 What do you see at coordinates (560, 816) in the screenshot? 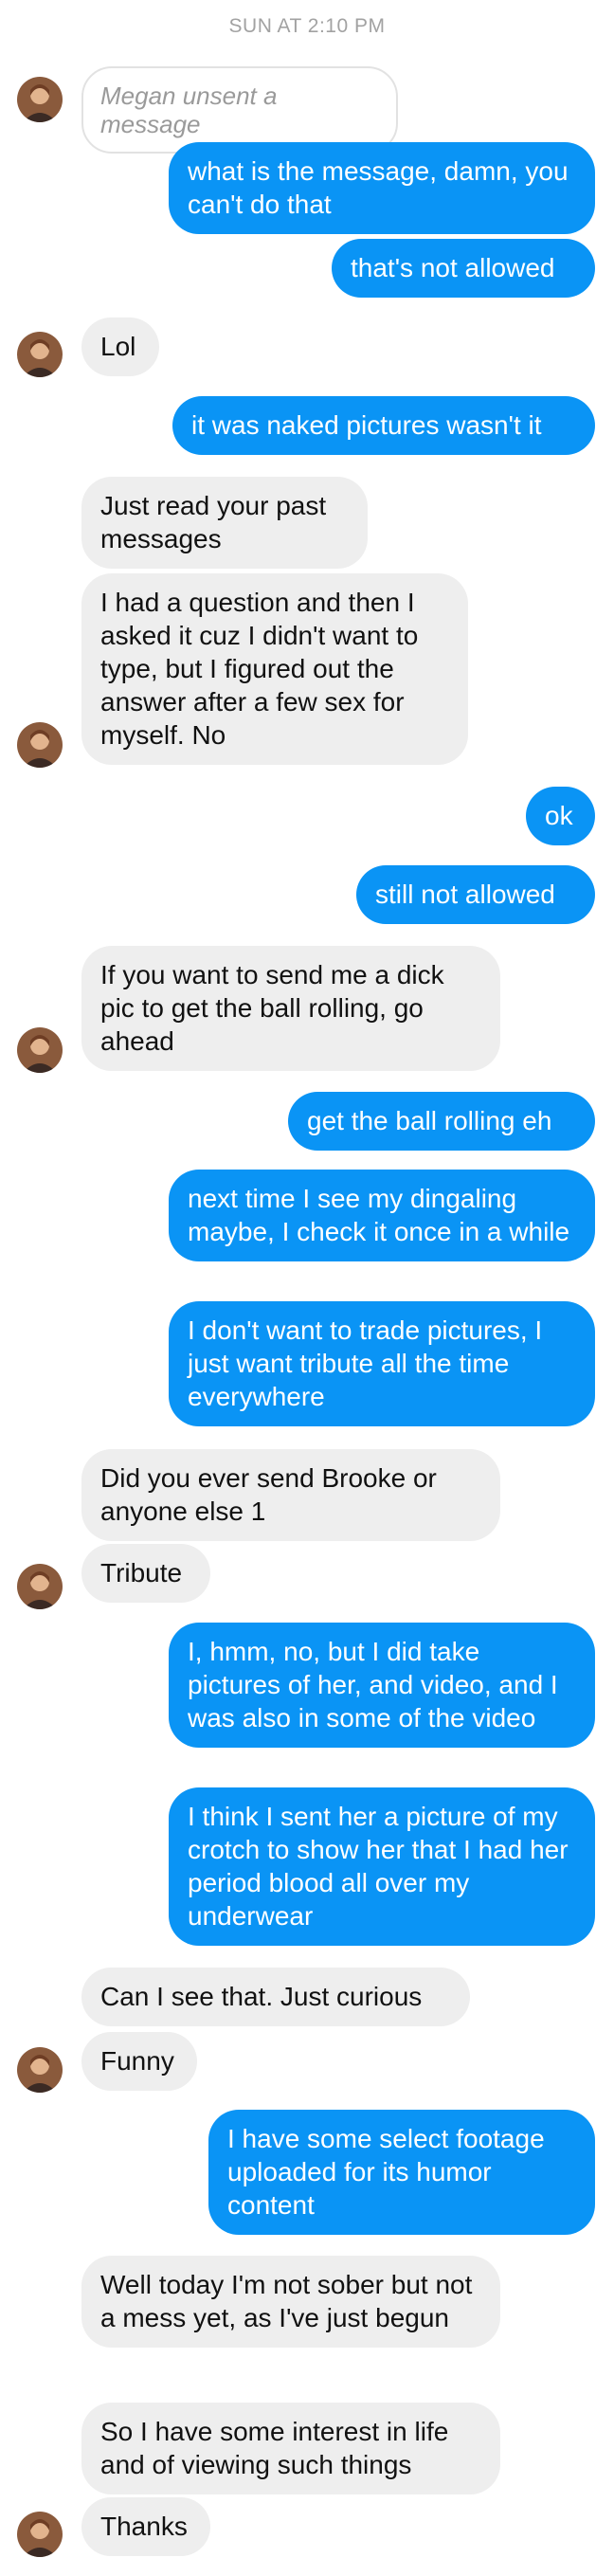
I see `outgoing-message: ok` at bounding box center [560, 816].